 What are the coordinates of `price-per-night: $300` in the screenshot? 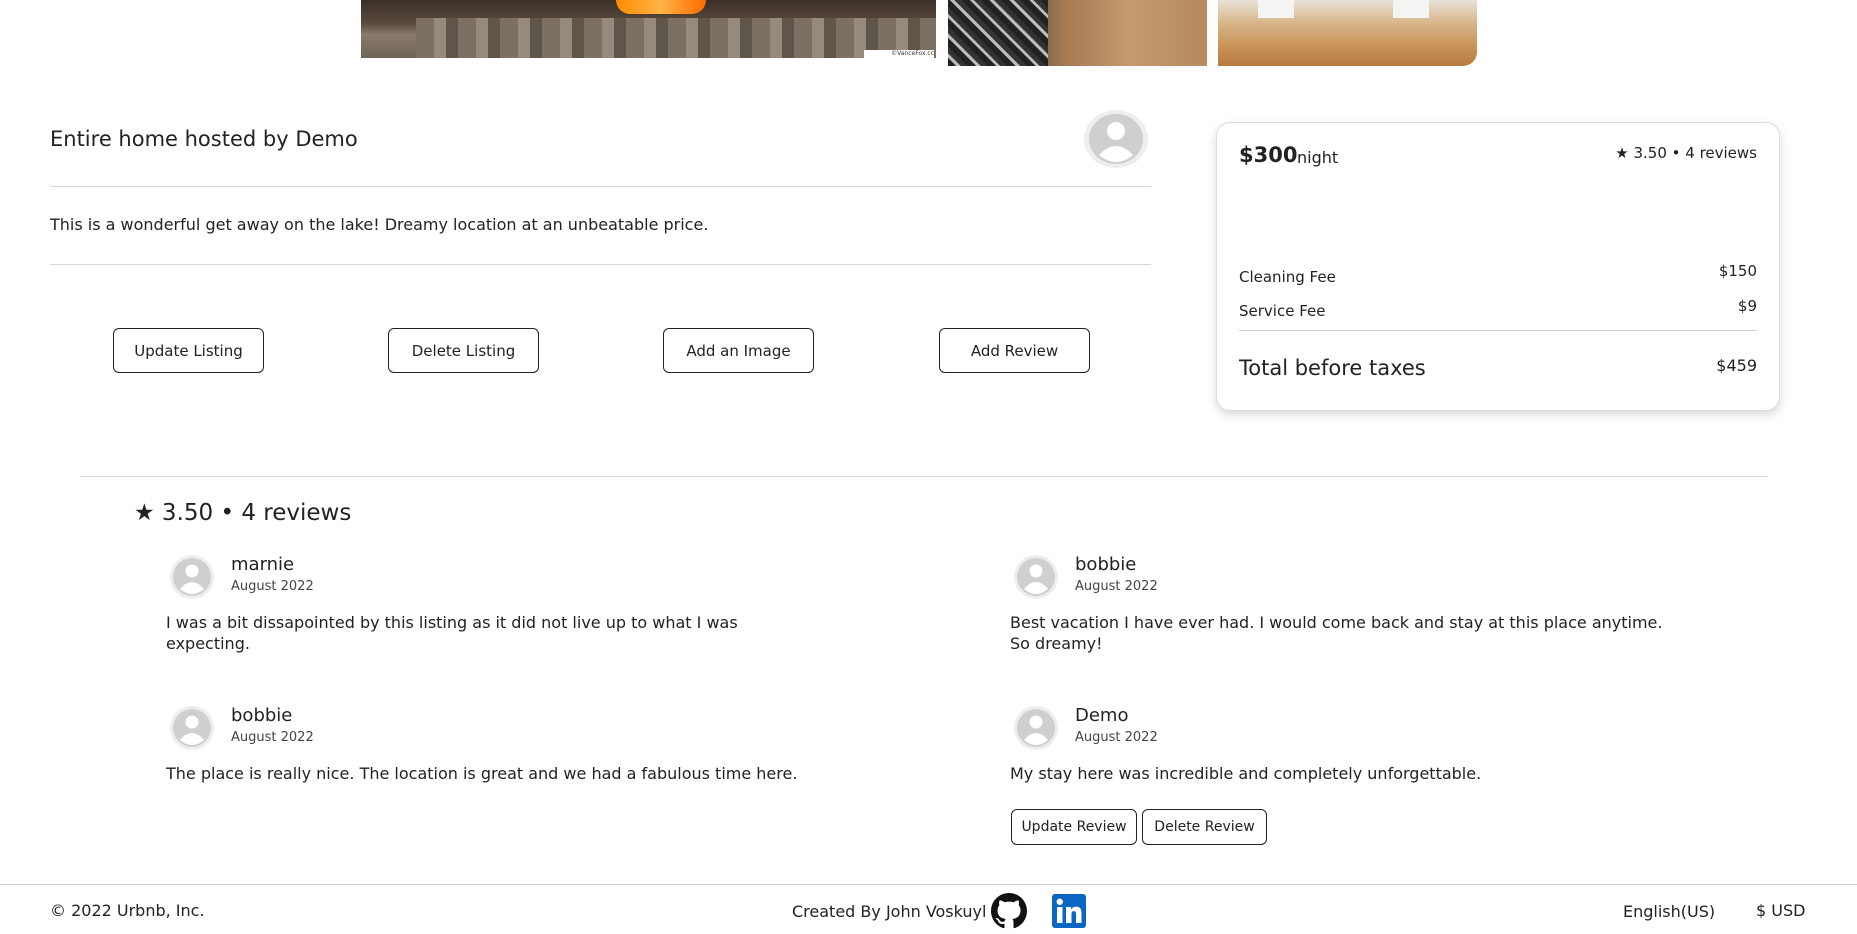 It's located at (1268, 155).